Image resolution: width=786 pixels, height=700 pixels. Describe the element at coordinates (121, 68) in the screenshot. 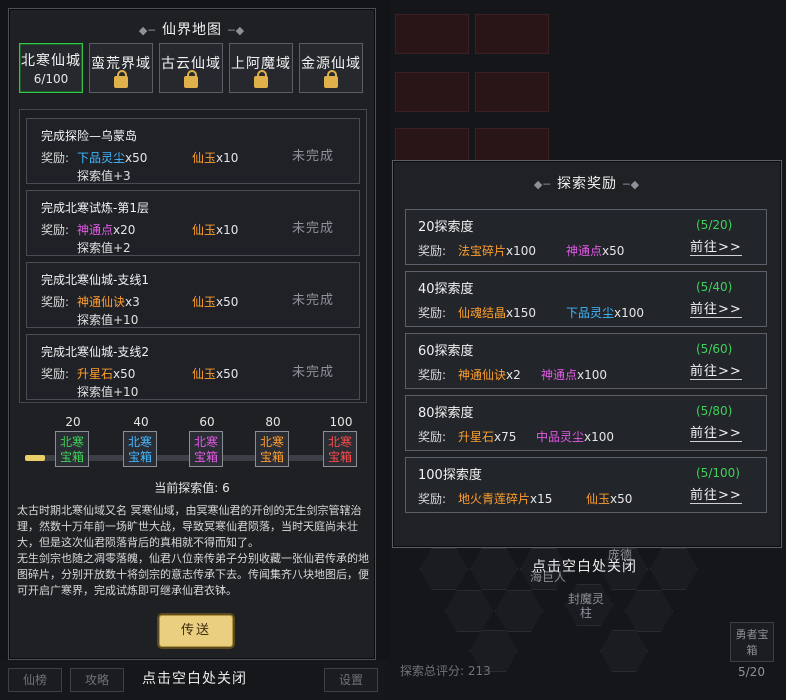

I see `tab-manhuang: 蛮荒界域` at that location.